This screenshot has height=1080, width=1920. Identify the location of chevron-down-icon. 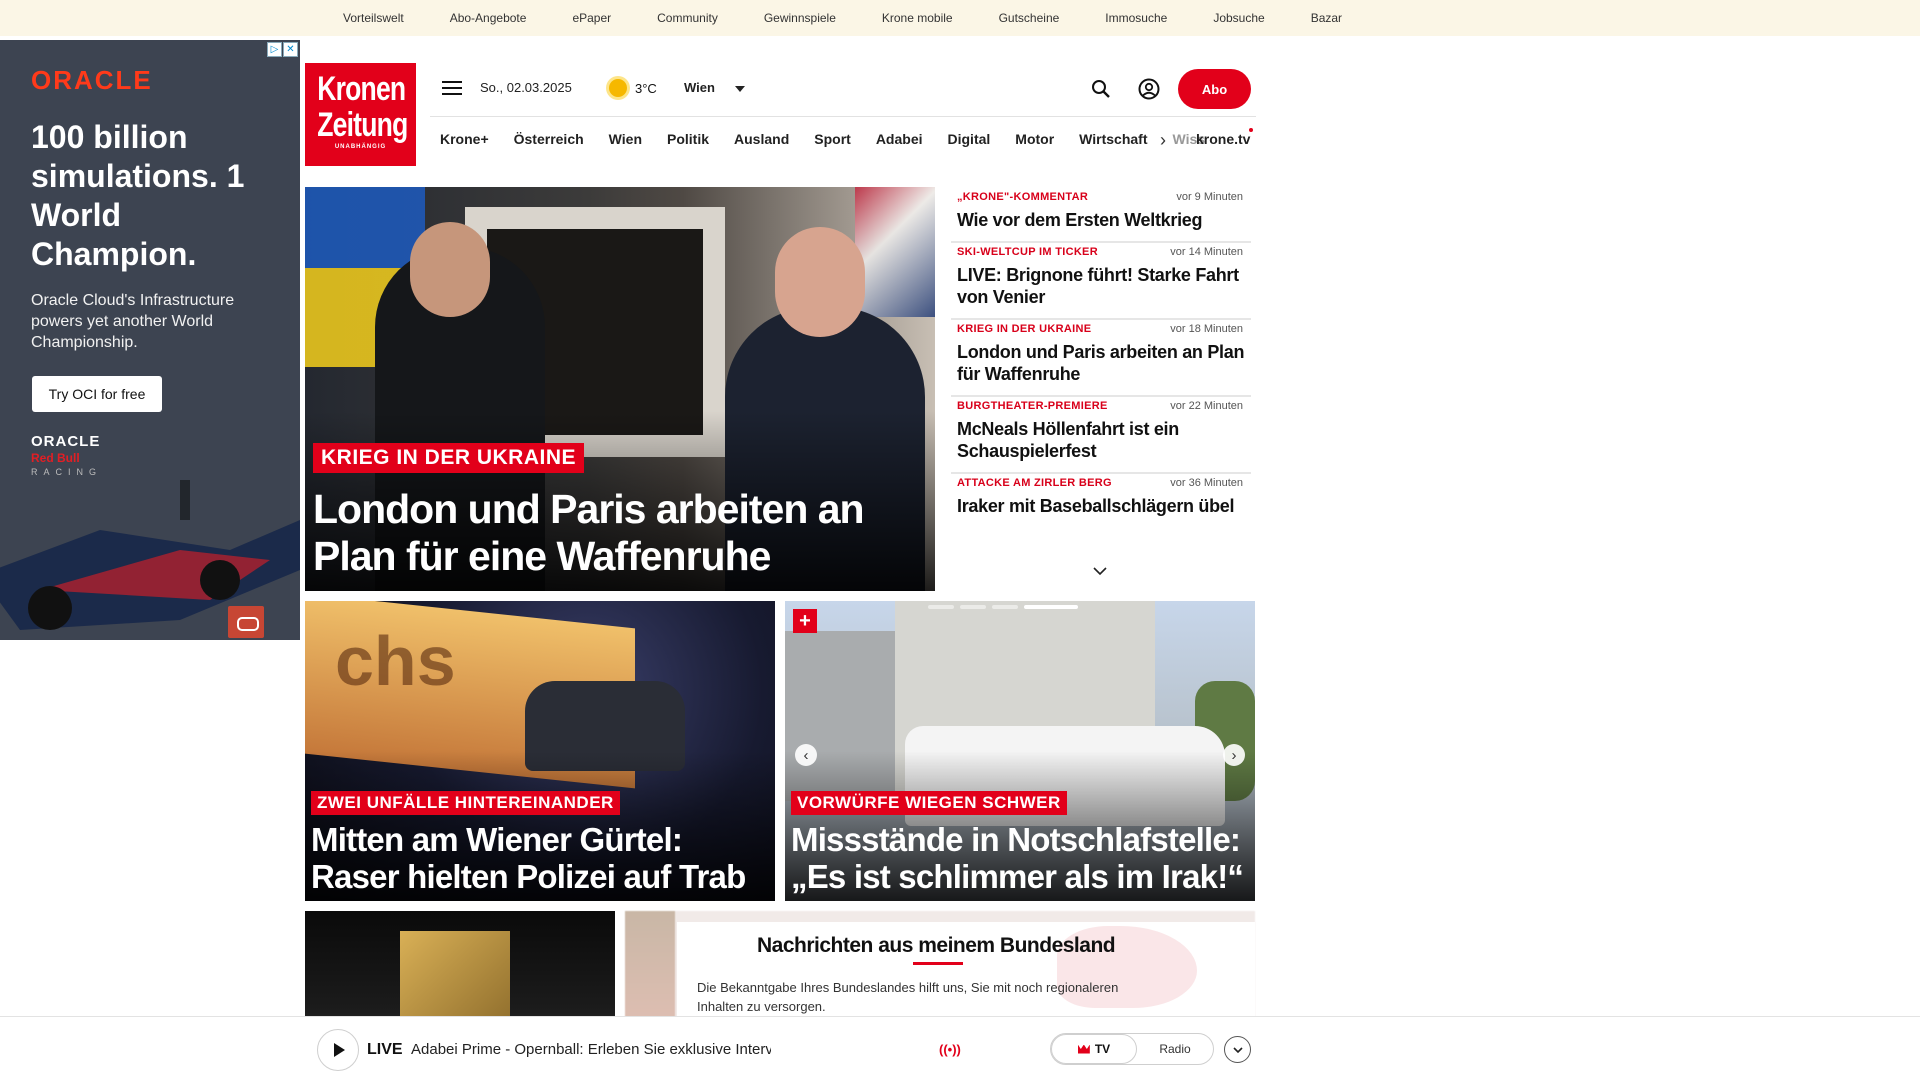
(740, 89).